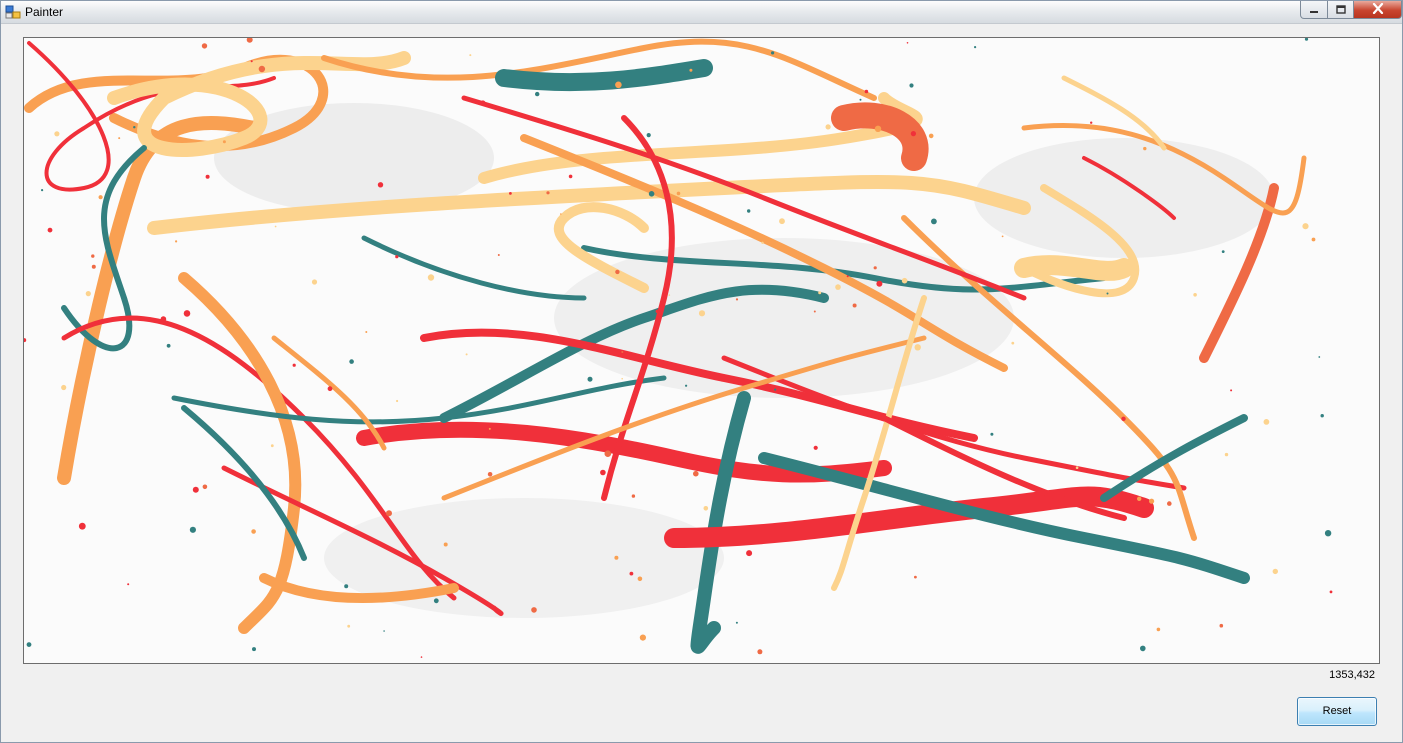 The image size is (1403, 743). I want to click on minimize-button, so click(1314, 10).